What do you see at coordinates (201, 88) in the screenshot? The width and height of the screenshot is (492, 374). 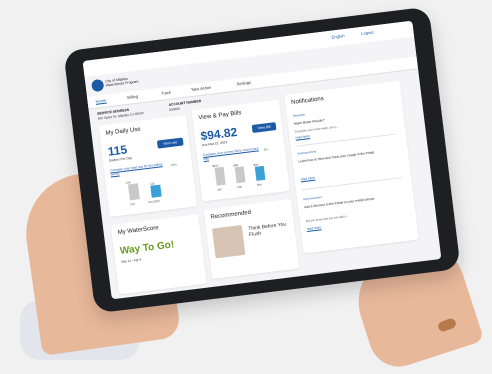 I see `nav-take-action: Take Action` at bounding box center [201, 88].